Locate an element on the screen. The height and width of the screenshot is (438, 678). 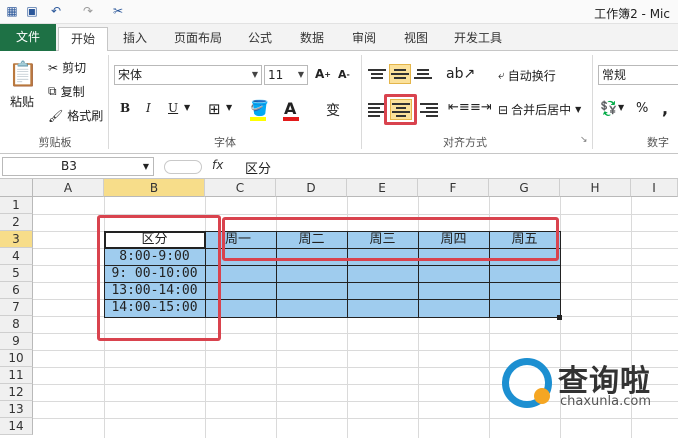
day-headers-highlight-box is located at coordinates (390, 239).